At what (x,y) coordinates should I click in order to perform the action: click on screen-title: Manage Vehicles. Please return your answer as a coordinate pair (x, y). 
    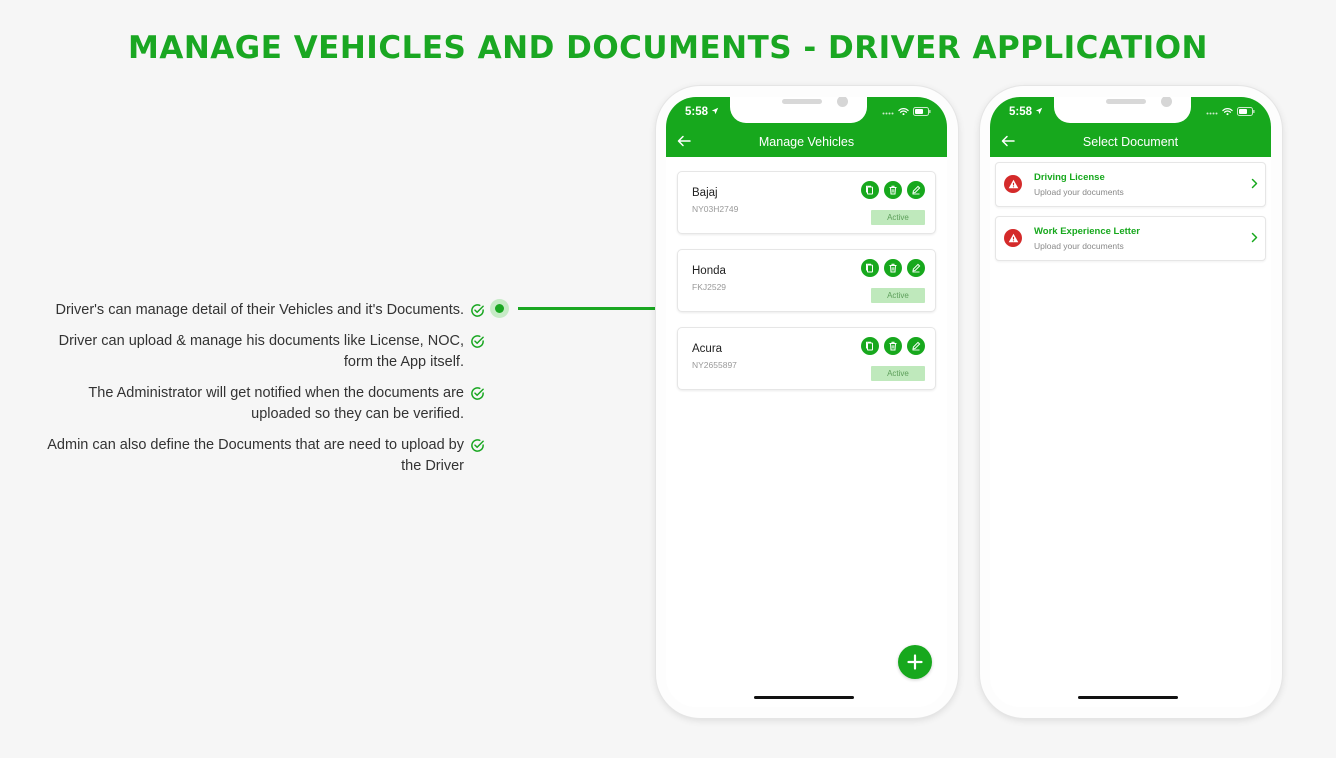
    Looking at the image, I should click on (806, 142).